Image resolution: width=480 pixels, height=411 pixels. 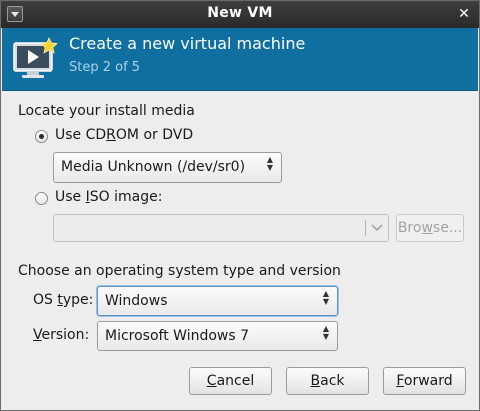 What do you see at coordinates (221, 228) in the screenshot?
I see `iso-path-combo` at bounding box center [221, 228].